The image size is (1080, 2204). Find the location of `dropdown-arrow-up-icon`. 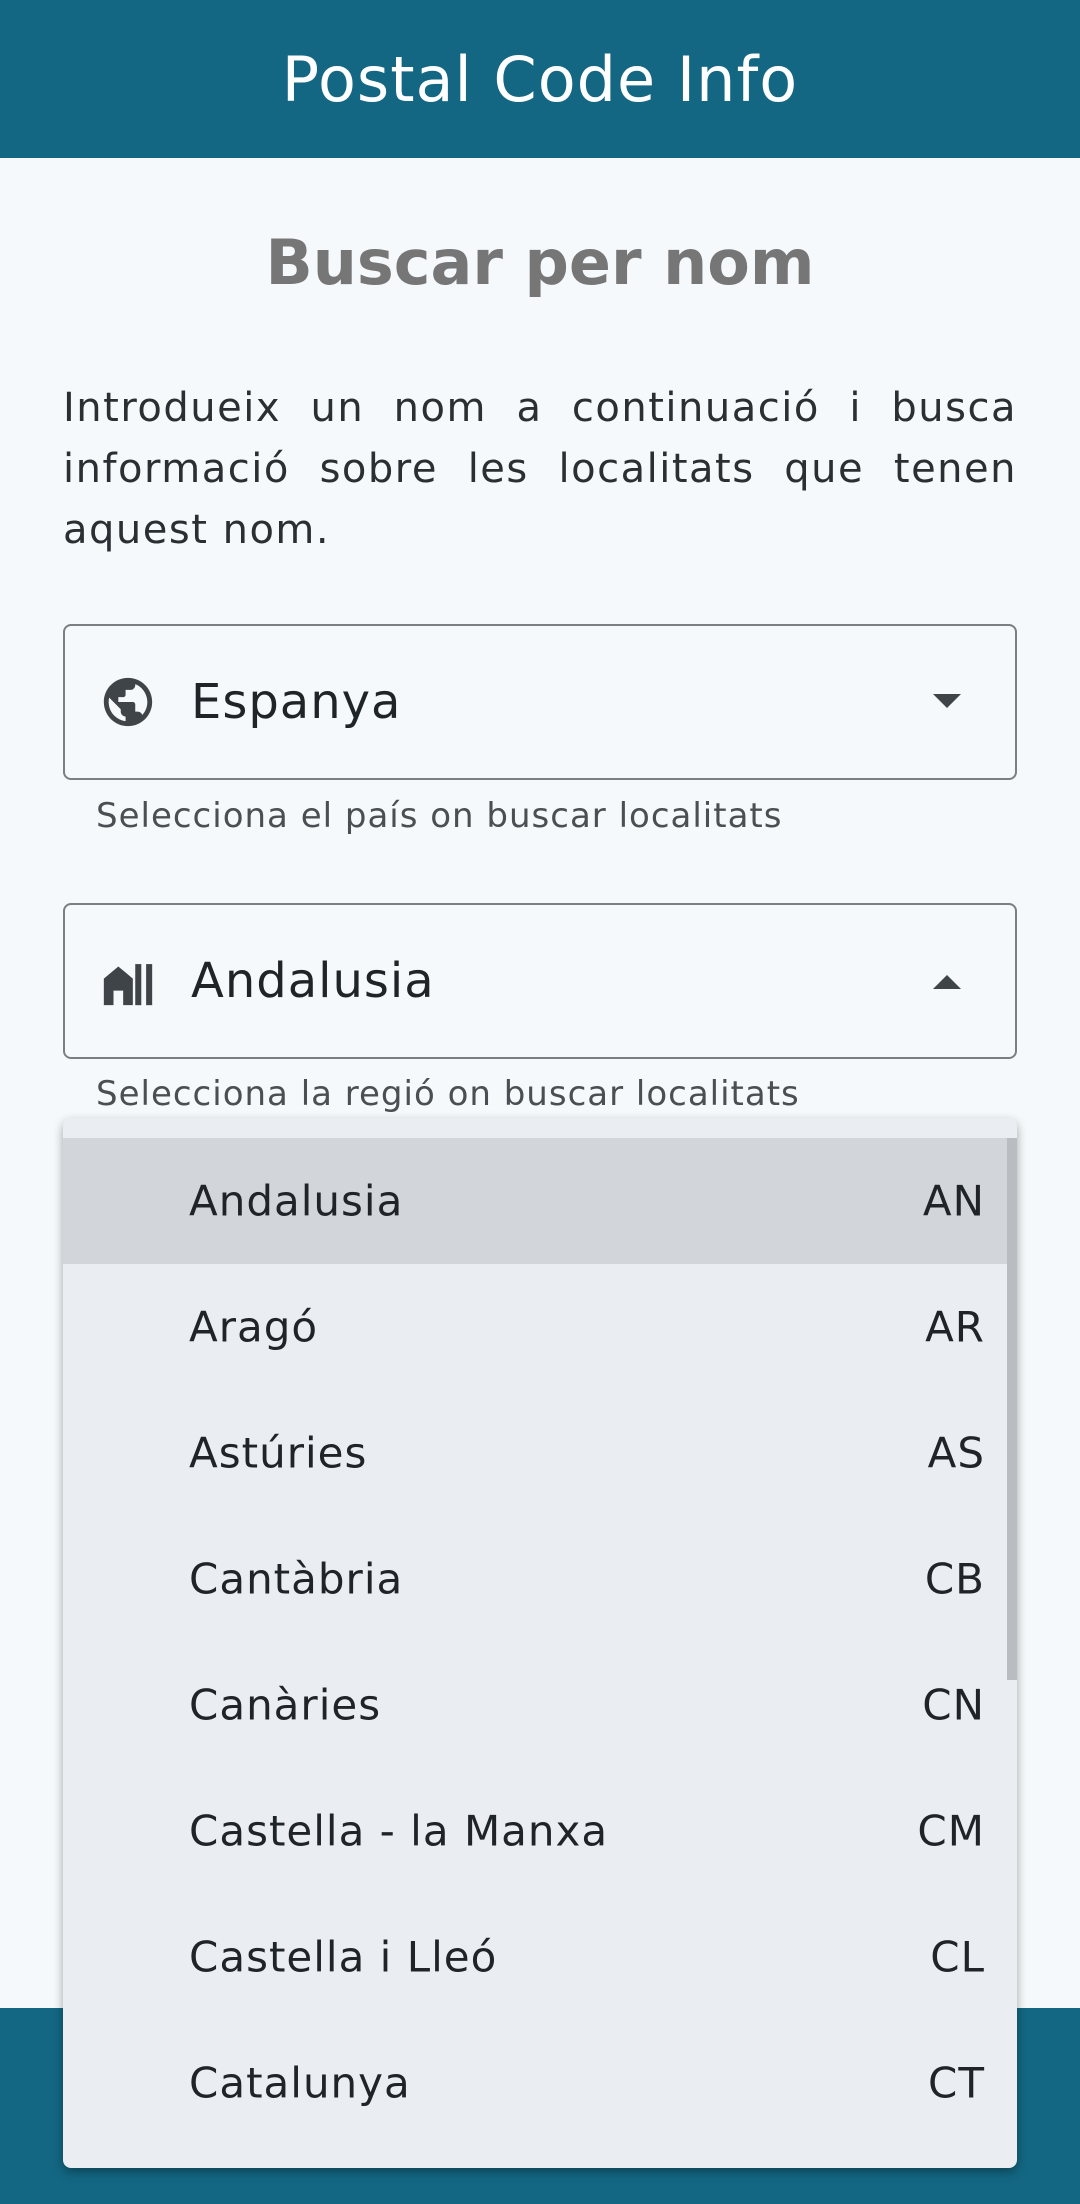

dropdown-arrow-up-icon is located at coordinates (947, 982).